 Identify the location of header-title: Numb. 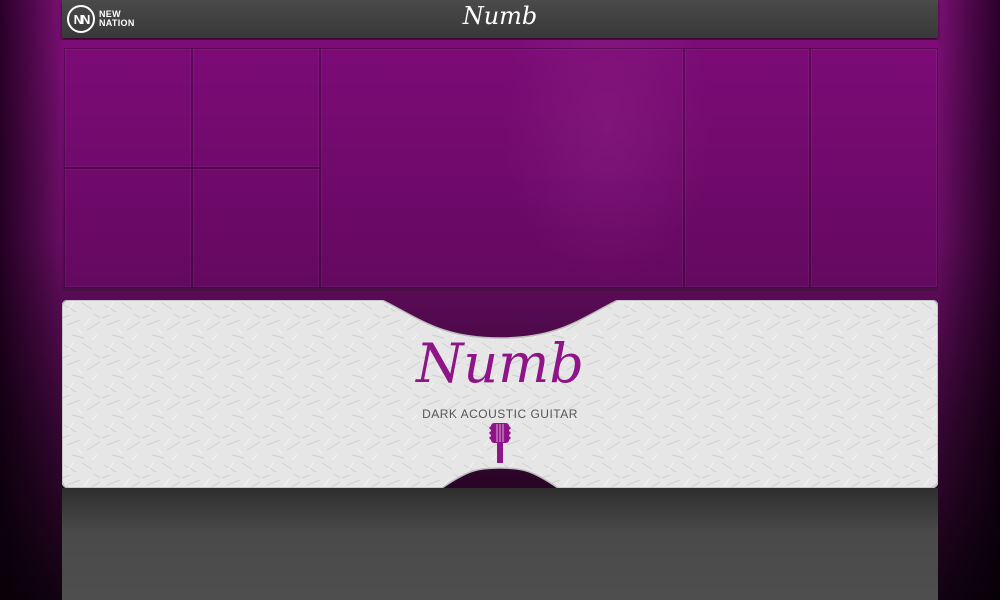
(500, 16).